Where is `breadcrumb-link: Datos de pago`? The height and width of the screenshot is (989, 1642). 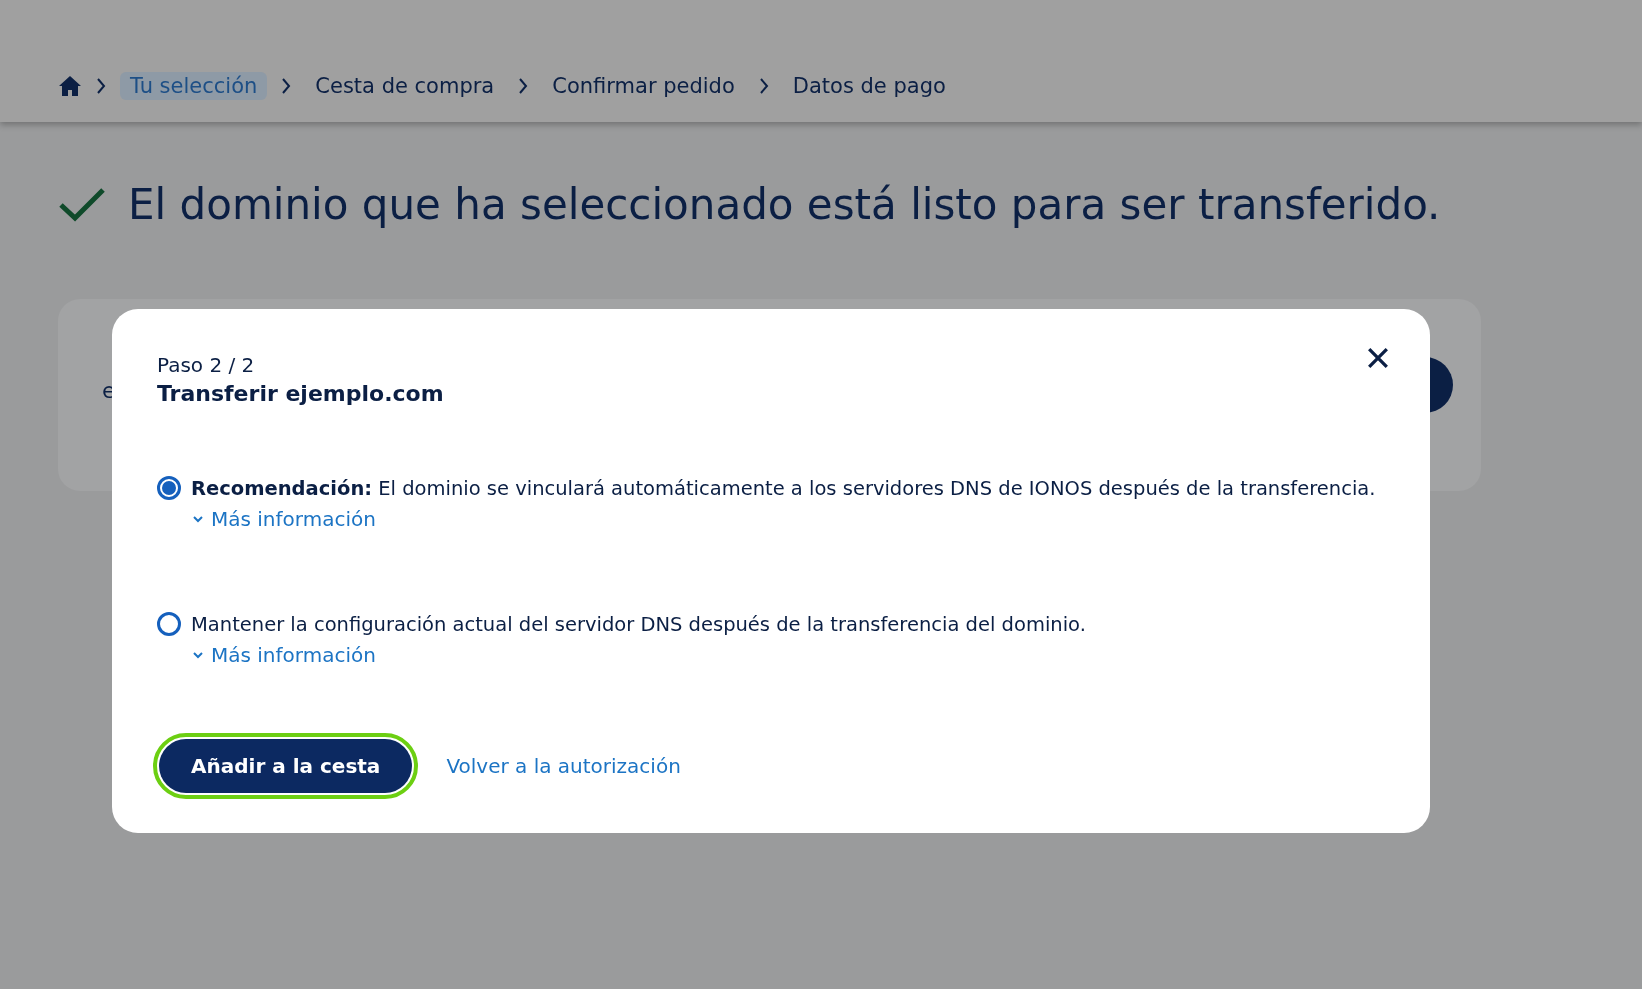
breadcrumb-link: Datos de pago is located at coordinates (869, 86).